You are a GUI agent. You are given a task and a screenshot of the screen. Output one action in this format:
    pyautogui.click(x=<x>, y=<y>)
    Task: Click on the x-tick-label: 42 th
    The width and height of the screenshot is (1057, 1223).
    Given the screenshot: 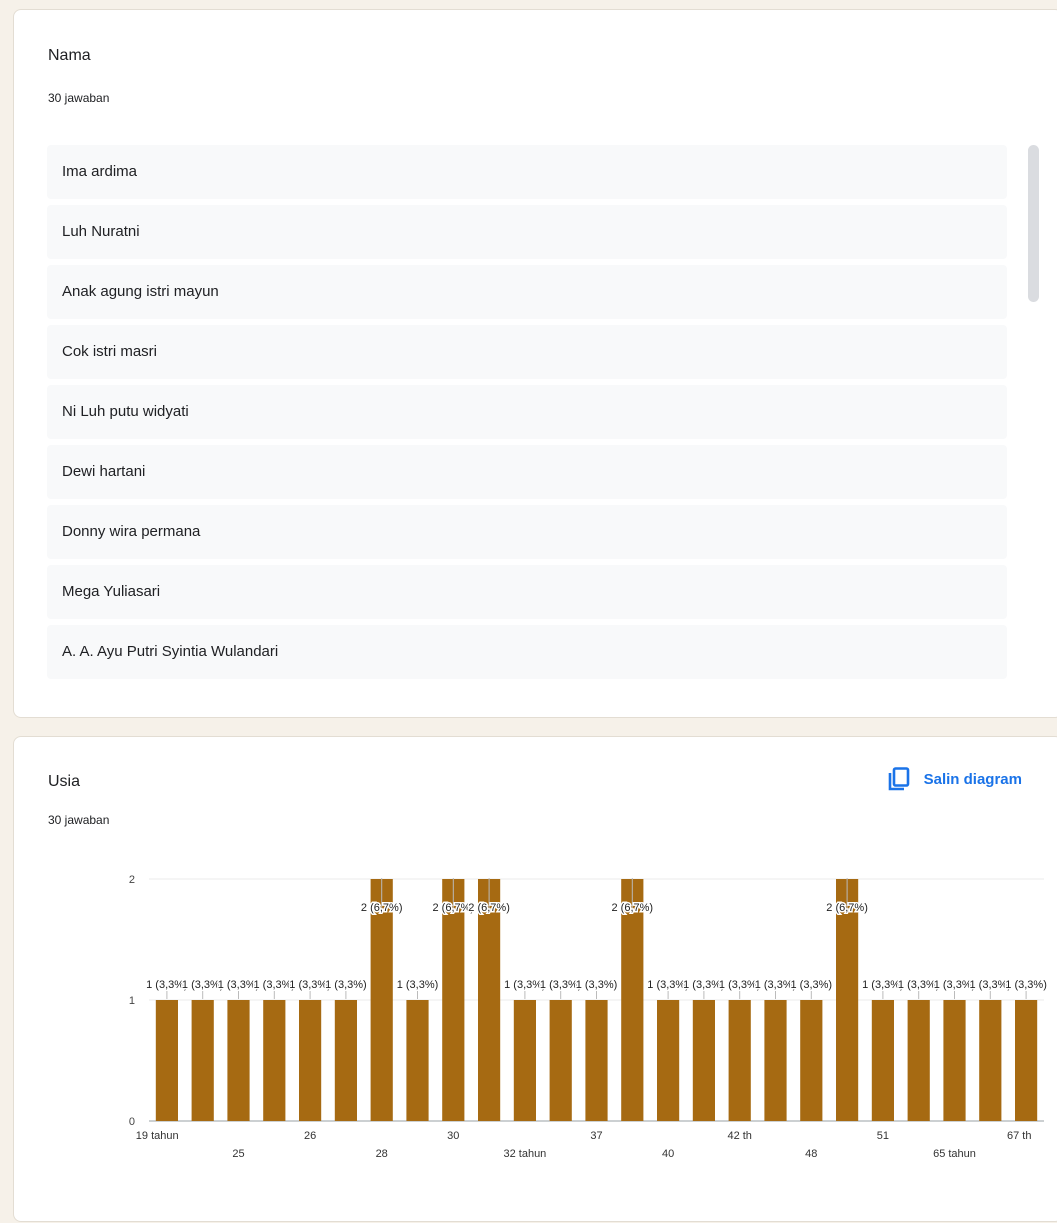 What is the action you would take?
    pyautogui.click(x=739, y=1136)
    